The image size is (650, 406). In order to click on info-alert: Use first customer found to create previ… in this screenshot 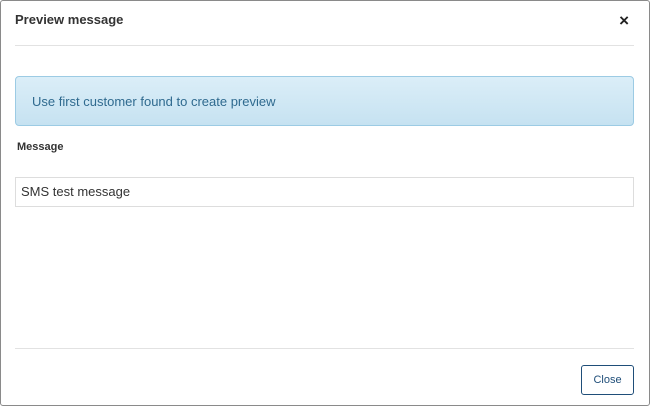, I will do `click(324, 101)`.